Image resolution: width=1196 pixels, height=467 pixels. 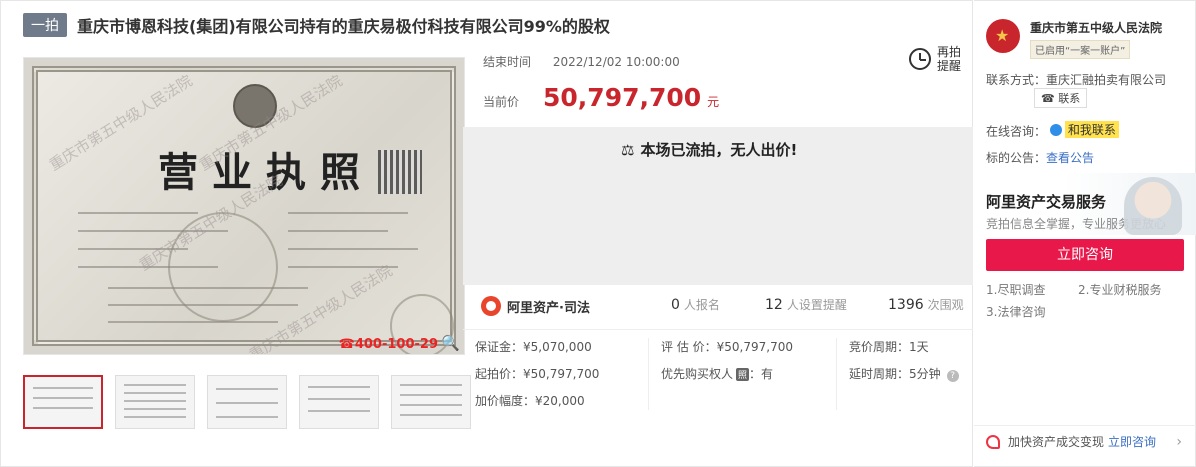 I want to click on views-unit: 次围观, so click(x=945, y=305).